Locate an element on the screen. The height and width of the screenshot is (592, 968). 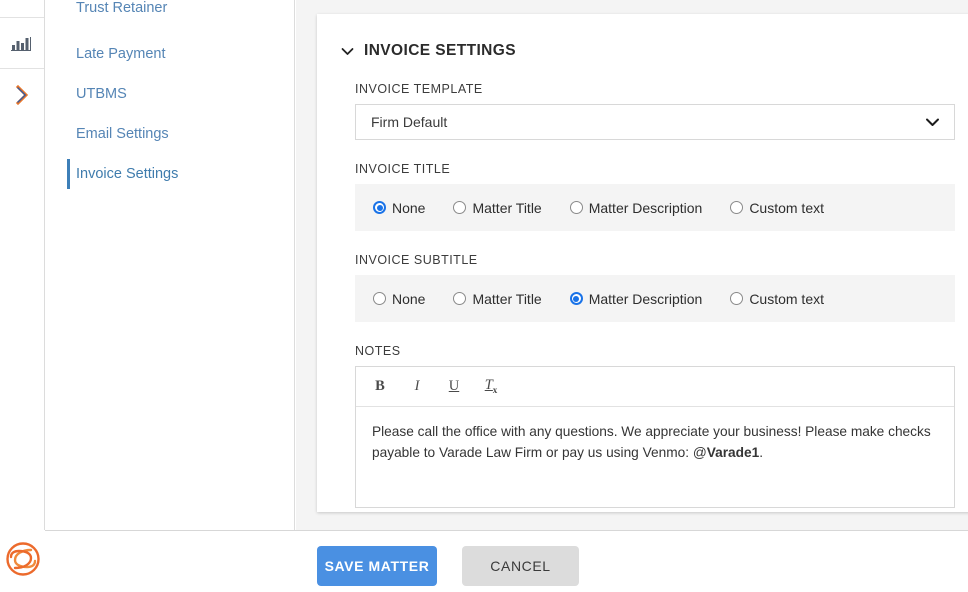
section-header: INVOICE SETTINGS is located at coordinates (654, 51).